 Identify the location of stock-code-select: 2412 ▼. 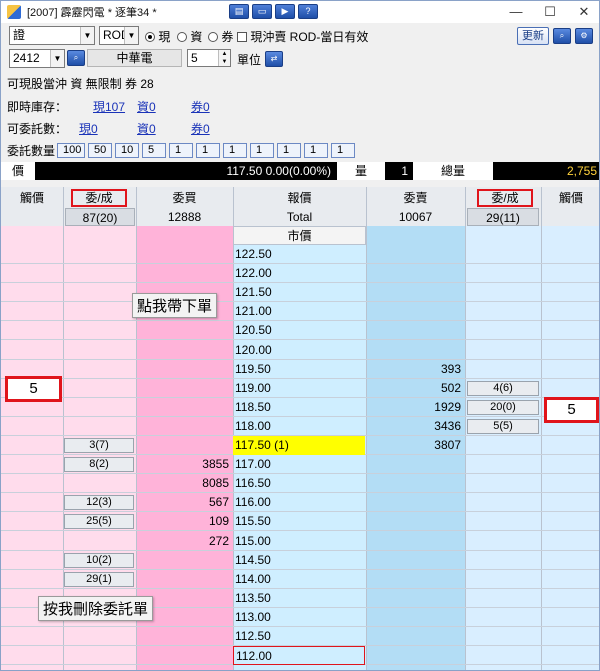
(37, 58).